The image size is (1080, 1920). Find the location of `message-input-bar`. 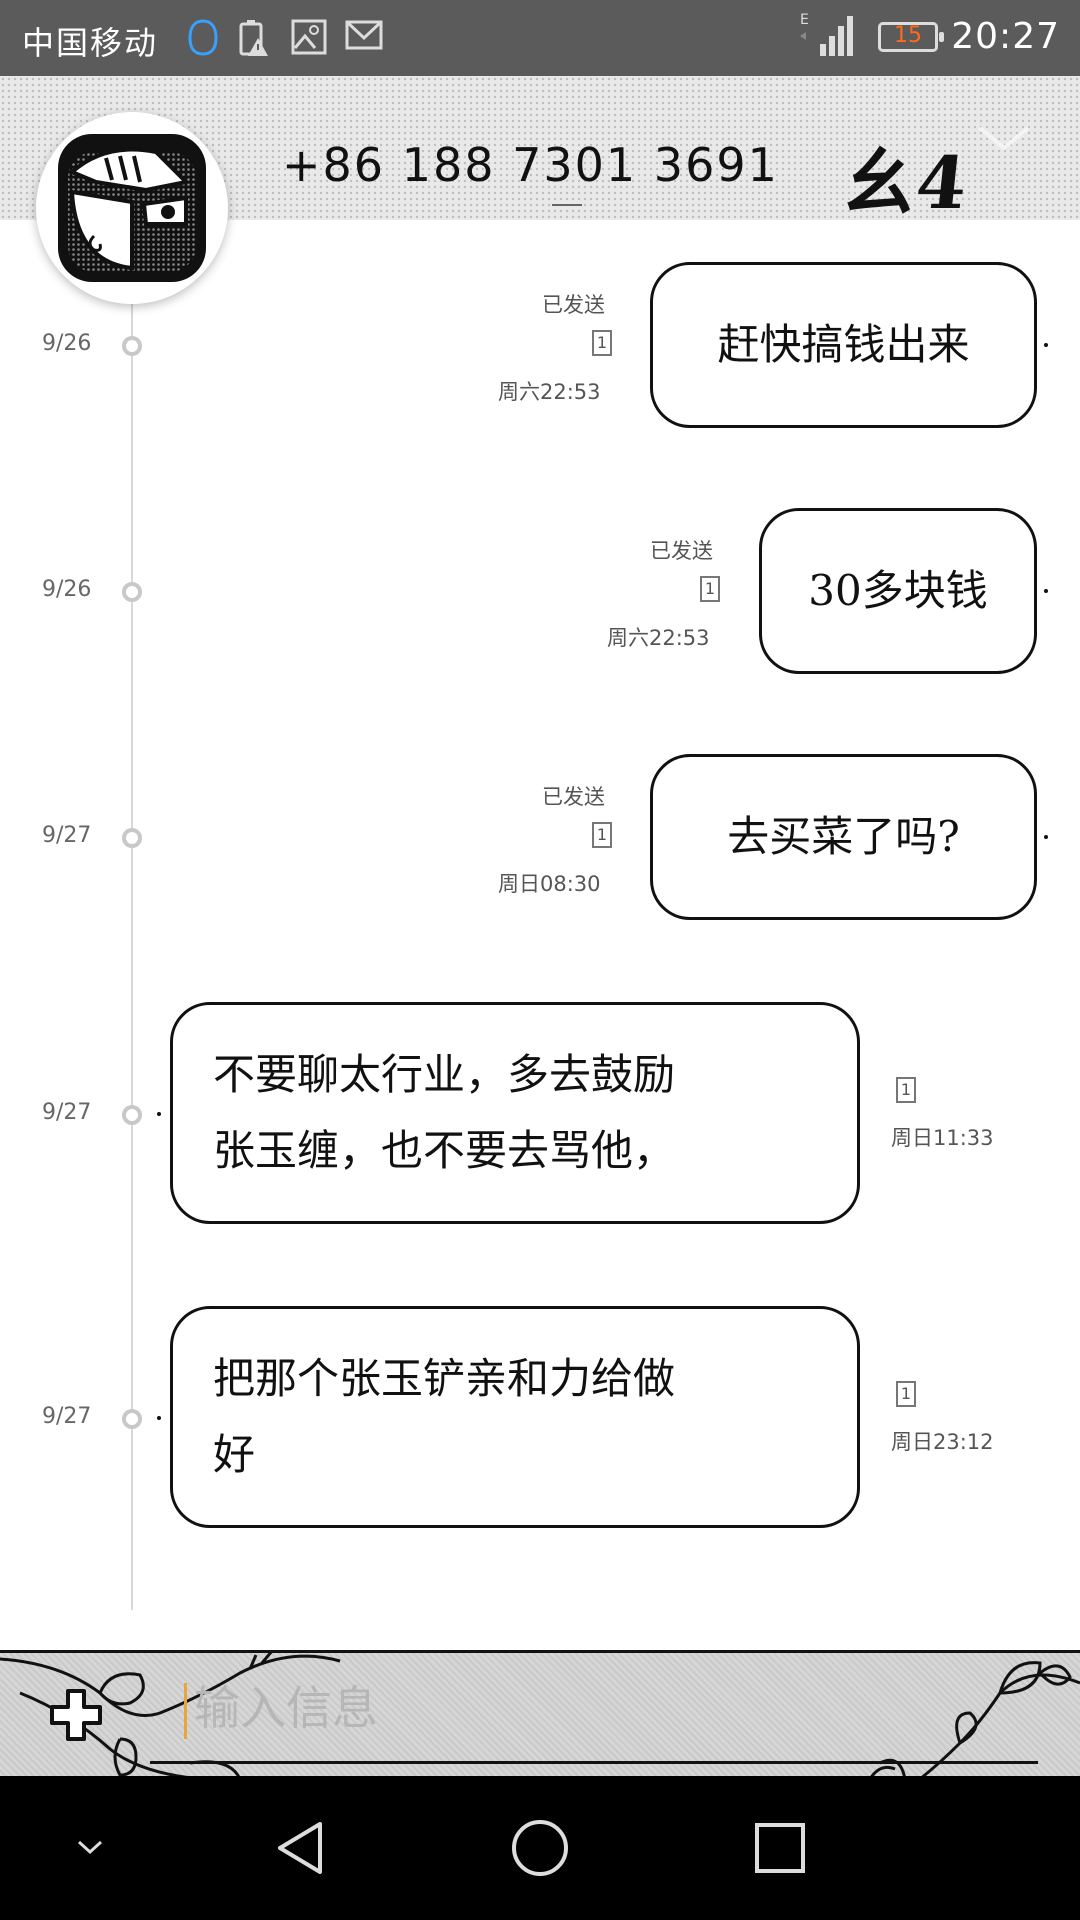

message-input-bar is located at coordinates (540, 1714).